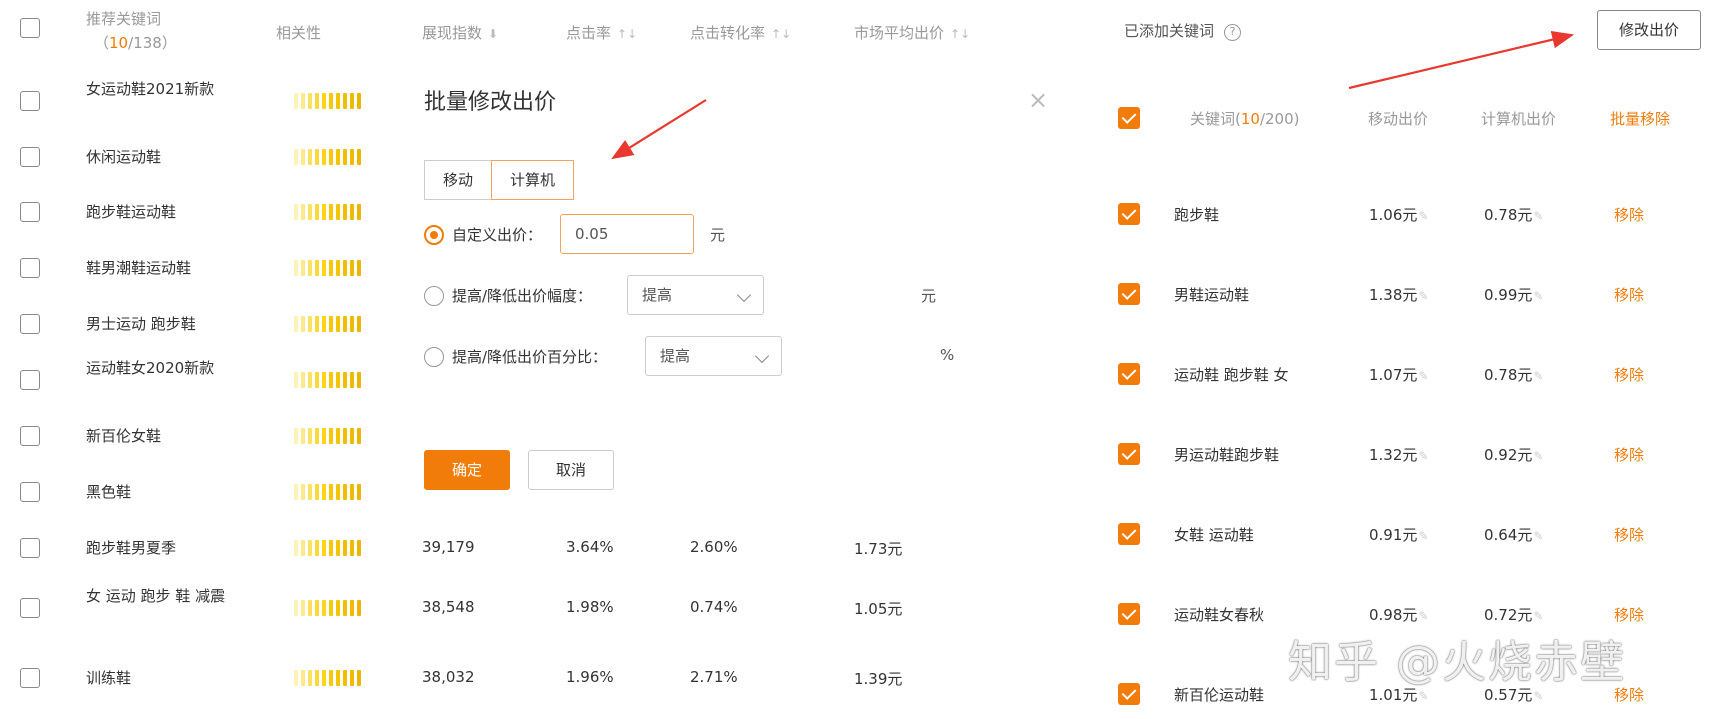  What do you see at coordinates (1508, 215) in the screenshot?
I see `pc-bid-value: 0.78元` at bounding box center [1508, 215].